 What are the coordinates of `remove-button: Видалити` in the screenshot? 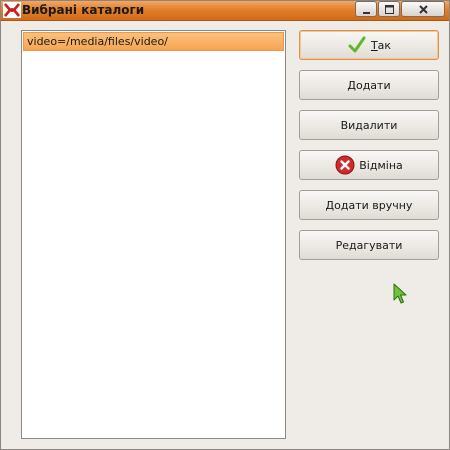 It's located at (369, 125).